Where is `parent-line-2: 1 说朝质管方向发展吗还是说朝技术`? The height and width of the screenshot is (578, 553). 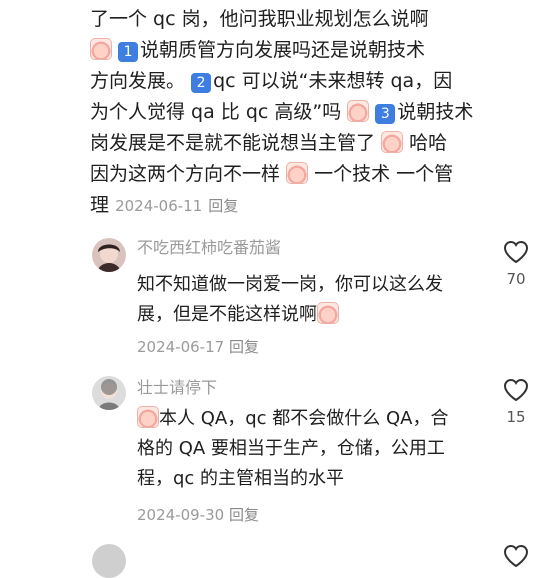
parent-line-2: 1 说朝质管方向发展吗还是说朝技术 is located at coordinates (300, 50).